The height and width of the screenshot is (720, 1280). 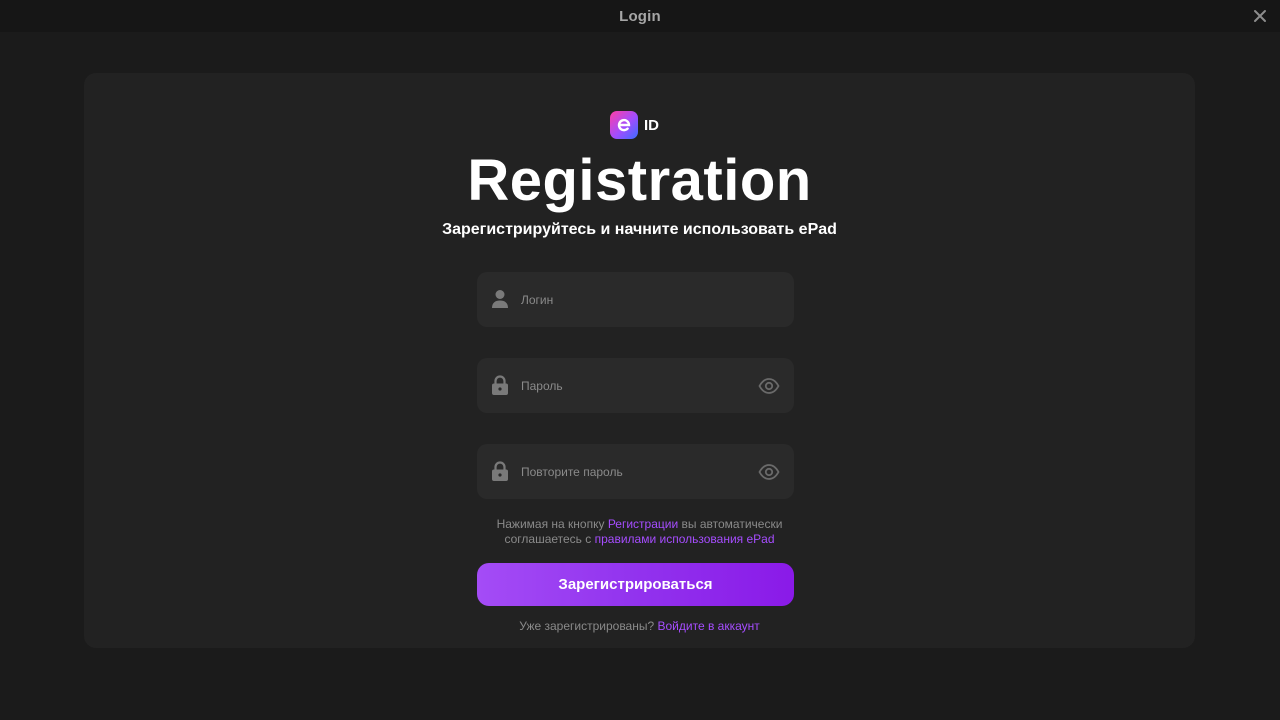 I want to click on window-title: Login, so click(x=640, y=16).